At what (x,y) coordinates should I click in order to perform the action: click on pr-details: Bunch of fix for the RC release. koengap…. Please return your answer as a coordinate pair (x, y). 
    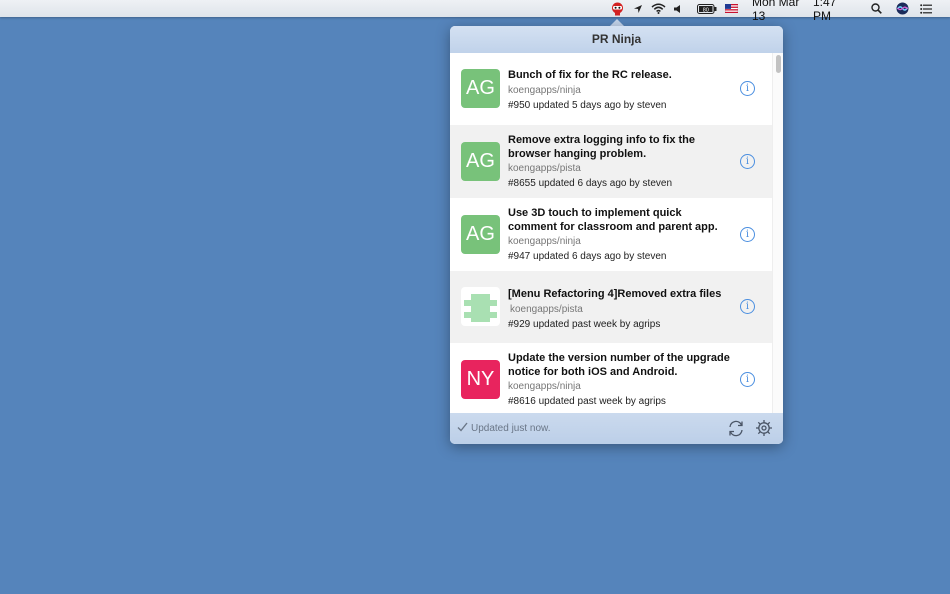
    Looking at the image, I should click on (623, 91).